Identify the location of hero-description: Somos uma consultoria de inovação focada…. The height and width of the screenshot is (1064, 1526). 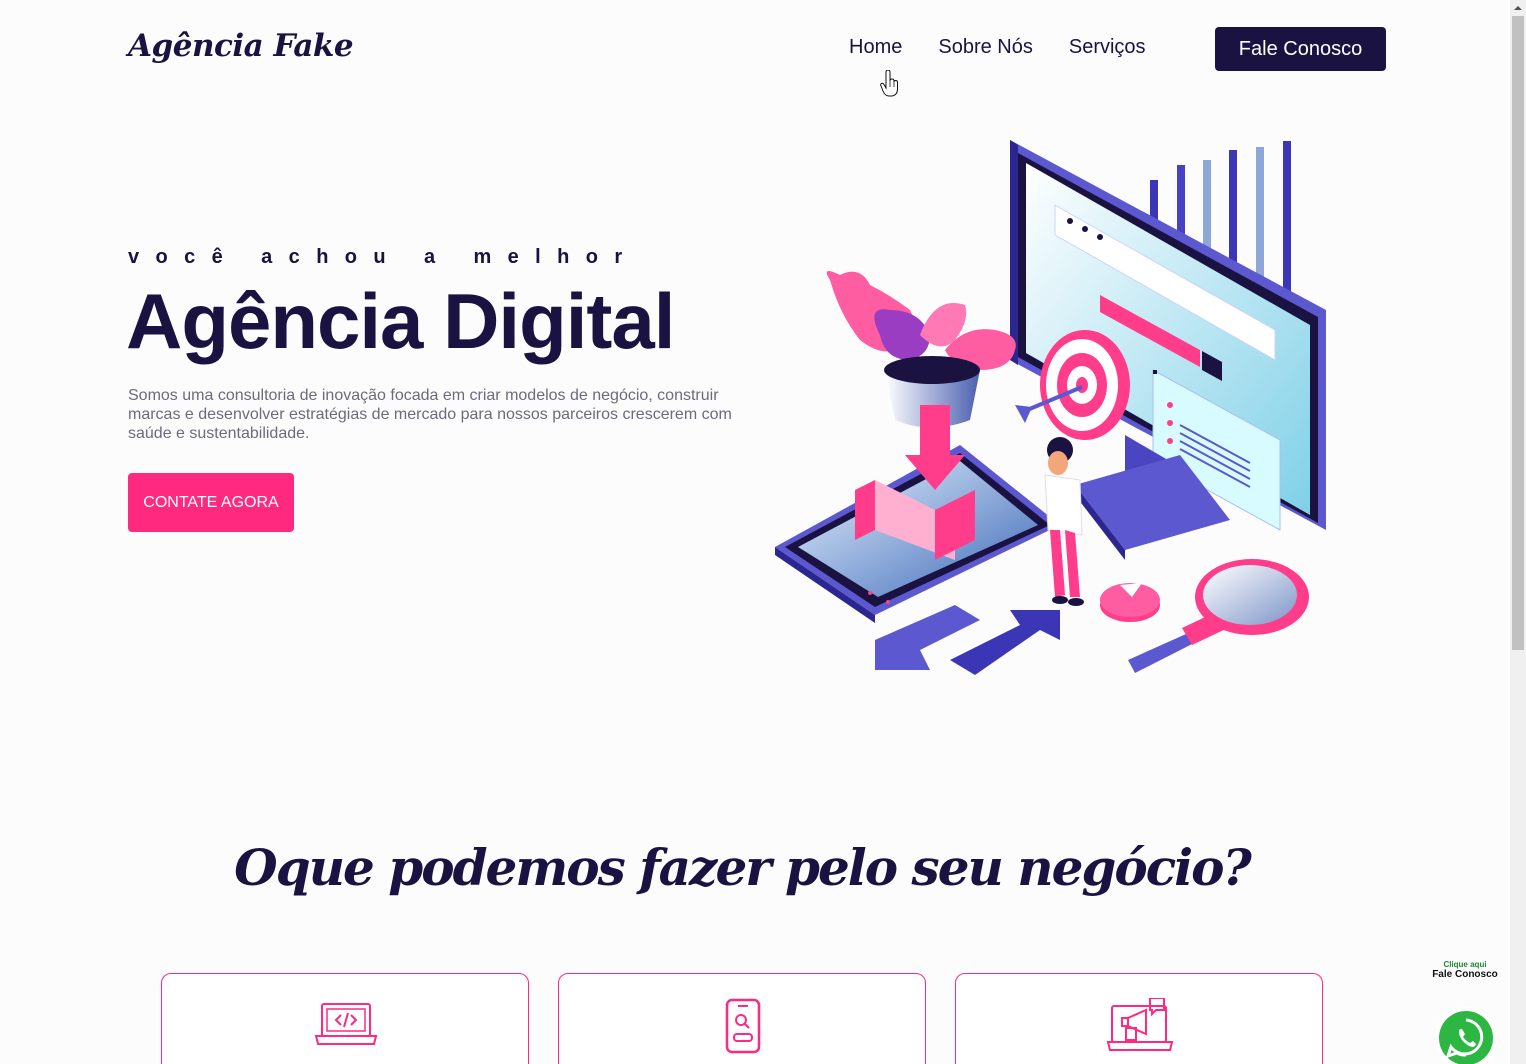
(430, 414).